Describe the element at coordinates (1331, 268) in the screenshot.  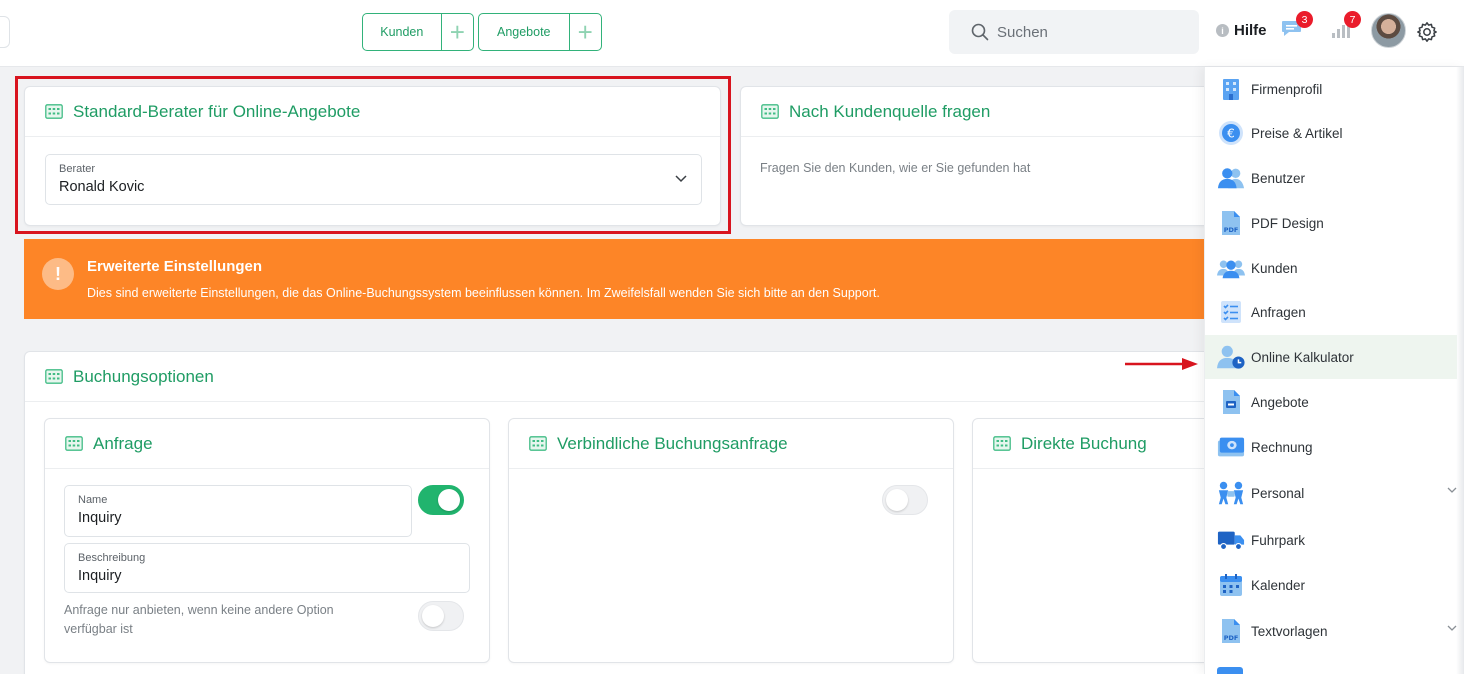
I see `menu-item-kunden: Kunden` at that location.